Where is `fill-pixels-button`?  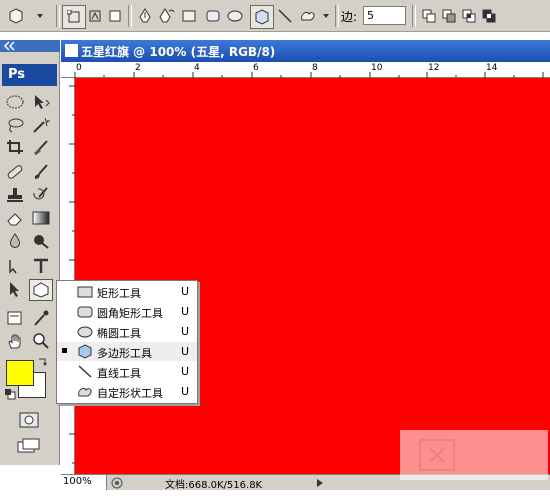 fill-pixels-button is located at coordinates (115, 16).